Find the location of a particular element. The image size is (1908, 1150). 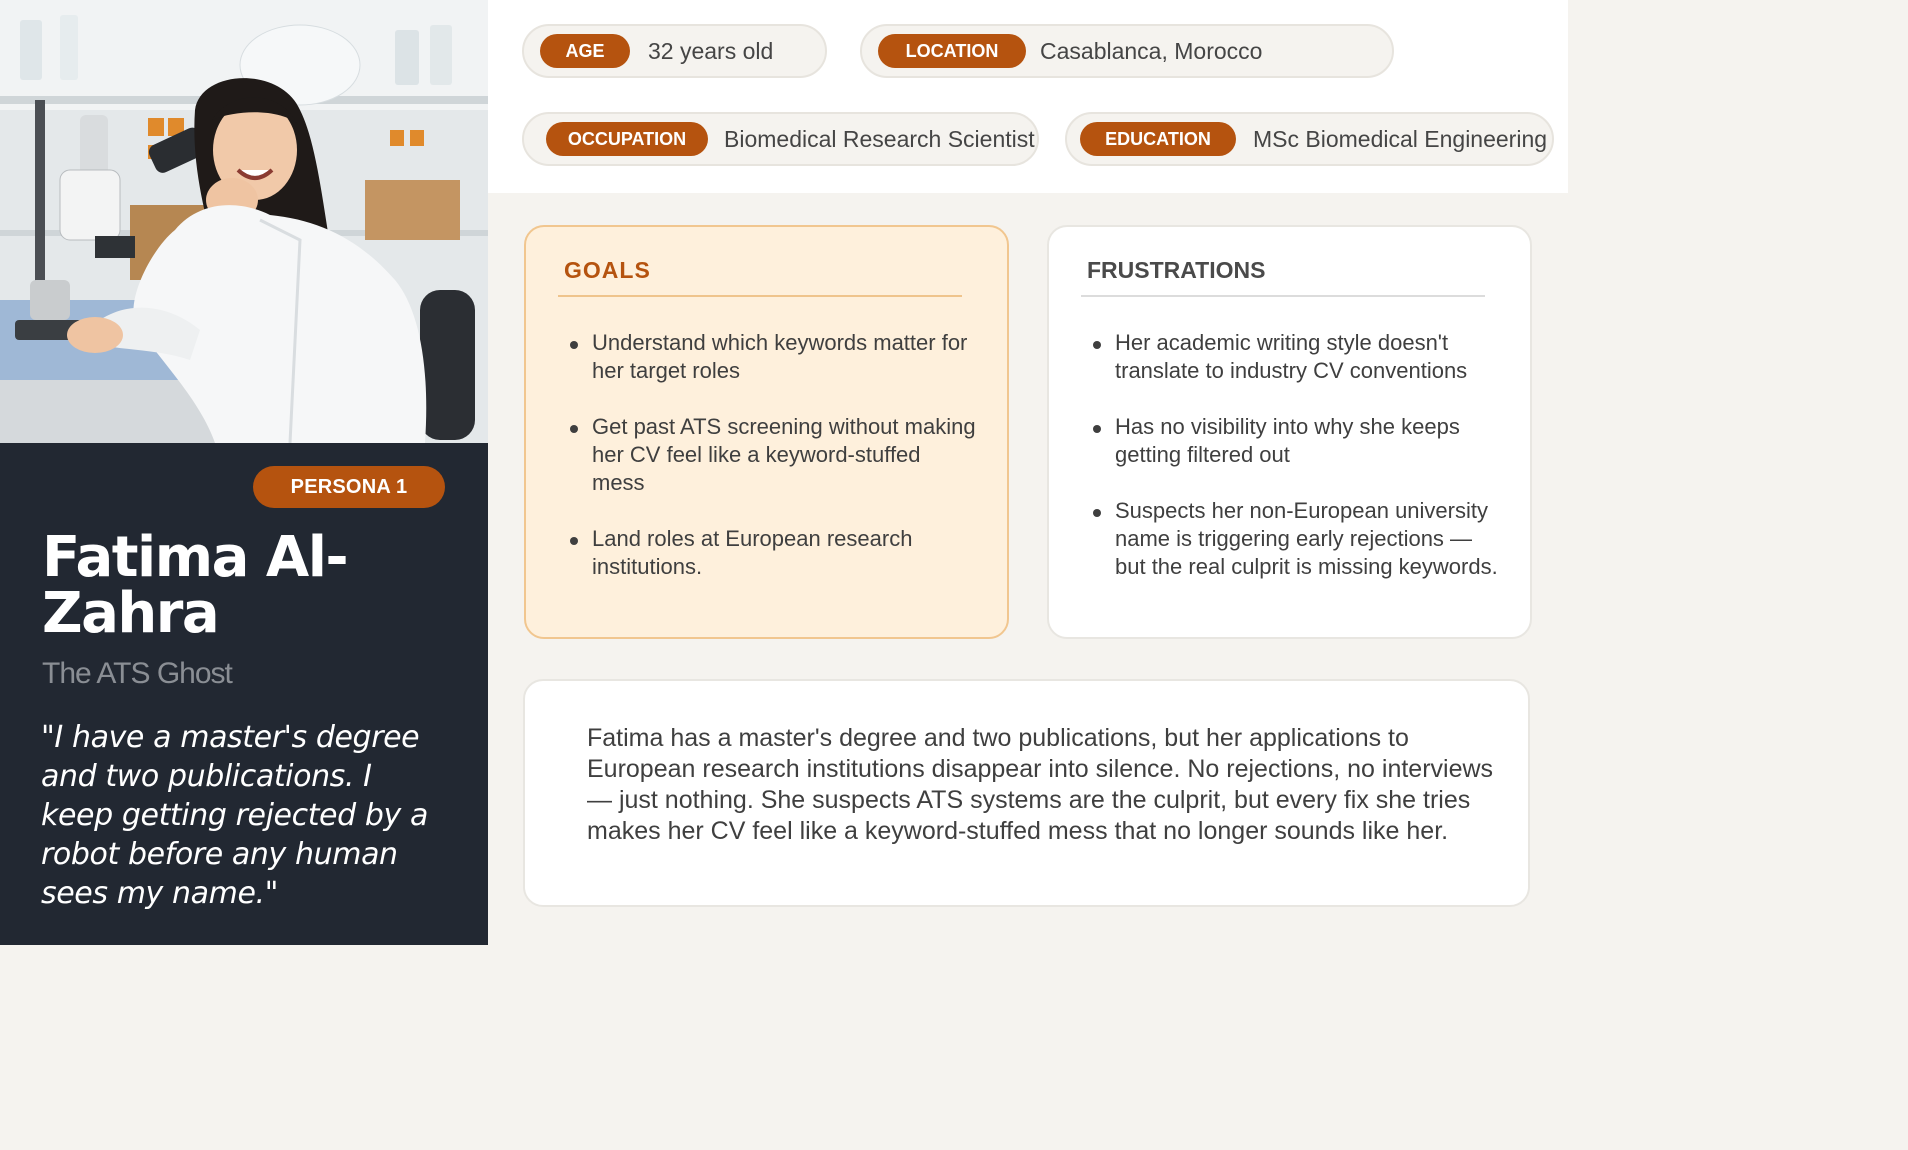

occupation-value: Biomedical Research Scientist is located at coordinates (879, 138).